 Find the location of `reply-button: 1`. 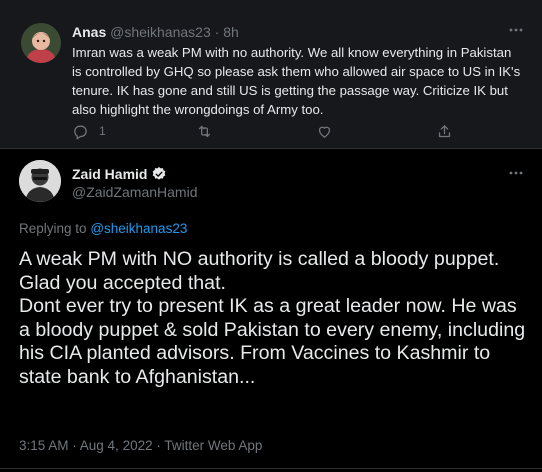

reply-button: 1 is located at coordinates (89, 131).